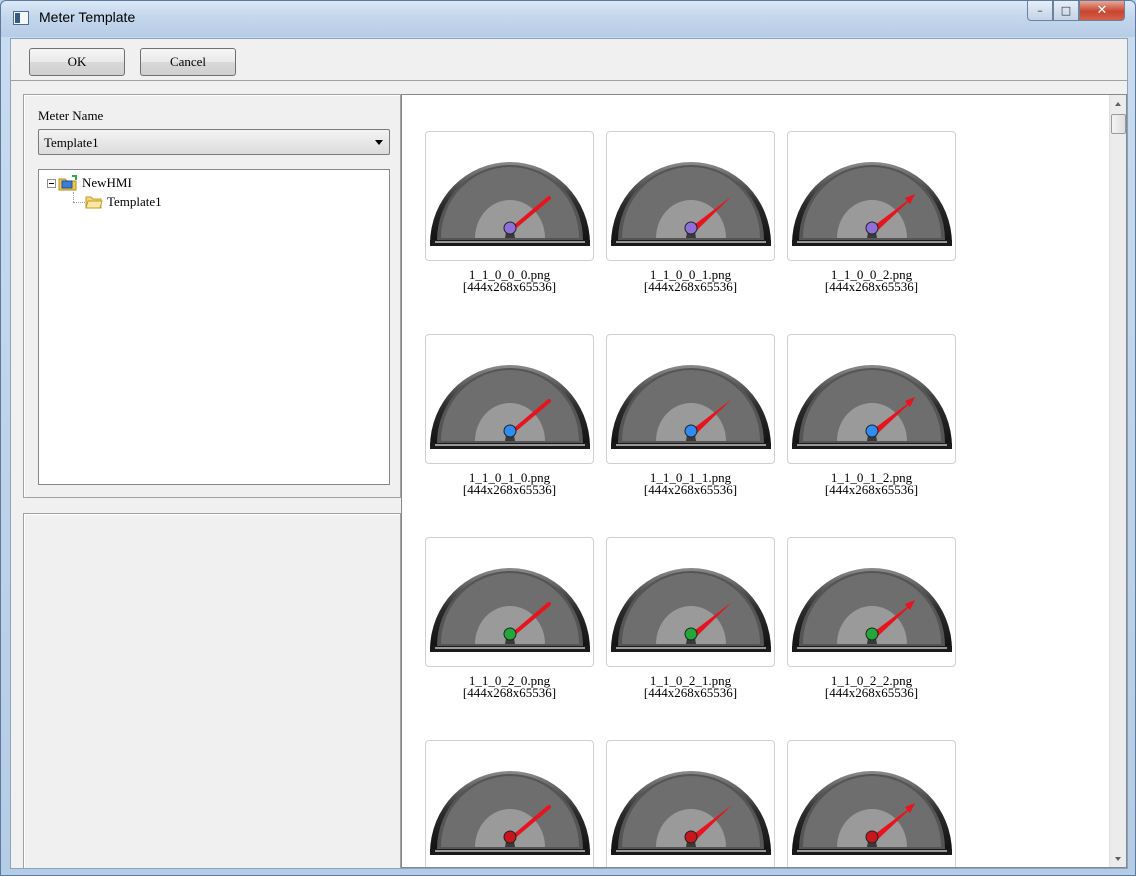 Image resolution: width=1136 pixels, height=876 pixels. I want to click on tile-caption: 1_1_0_0_2.png [444x268x65536], so click(871, 281).